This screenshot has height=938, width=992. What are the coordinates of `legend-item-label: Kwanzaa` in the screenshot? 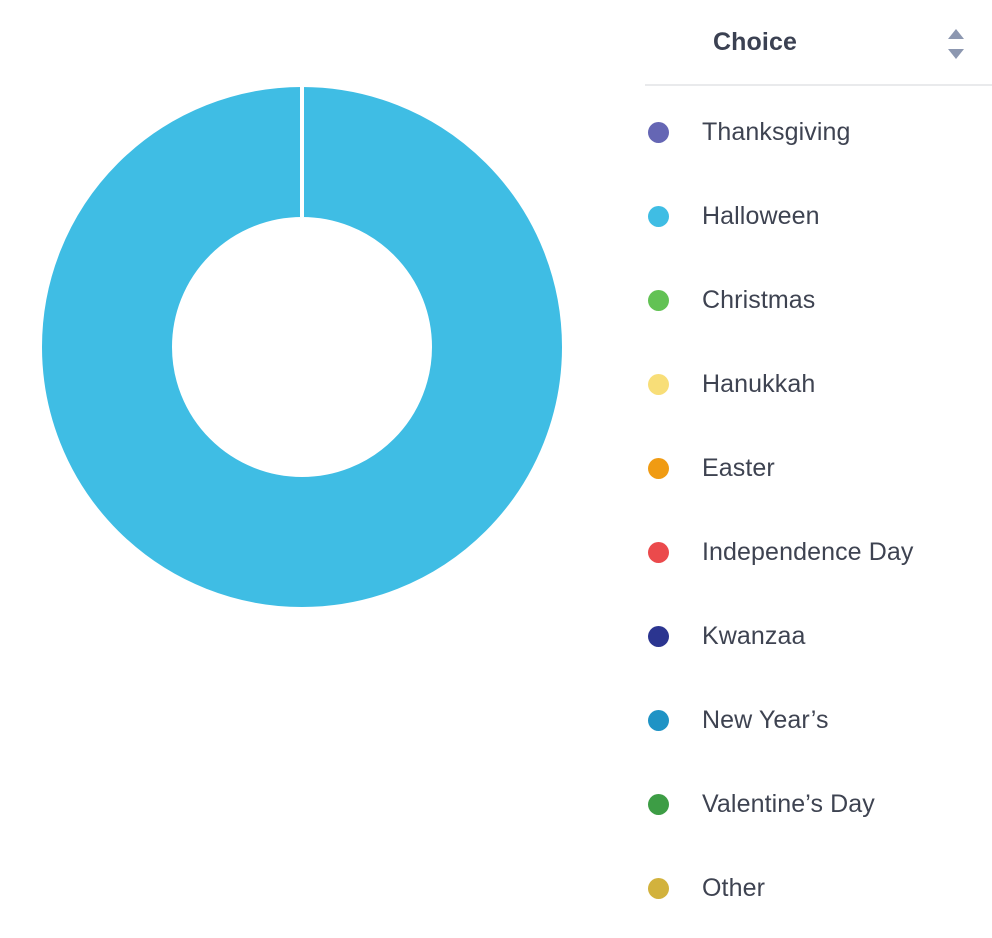 It's located at (754, 635).